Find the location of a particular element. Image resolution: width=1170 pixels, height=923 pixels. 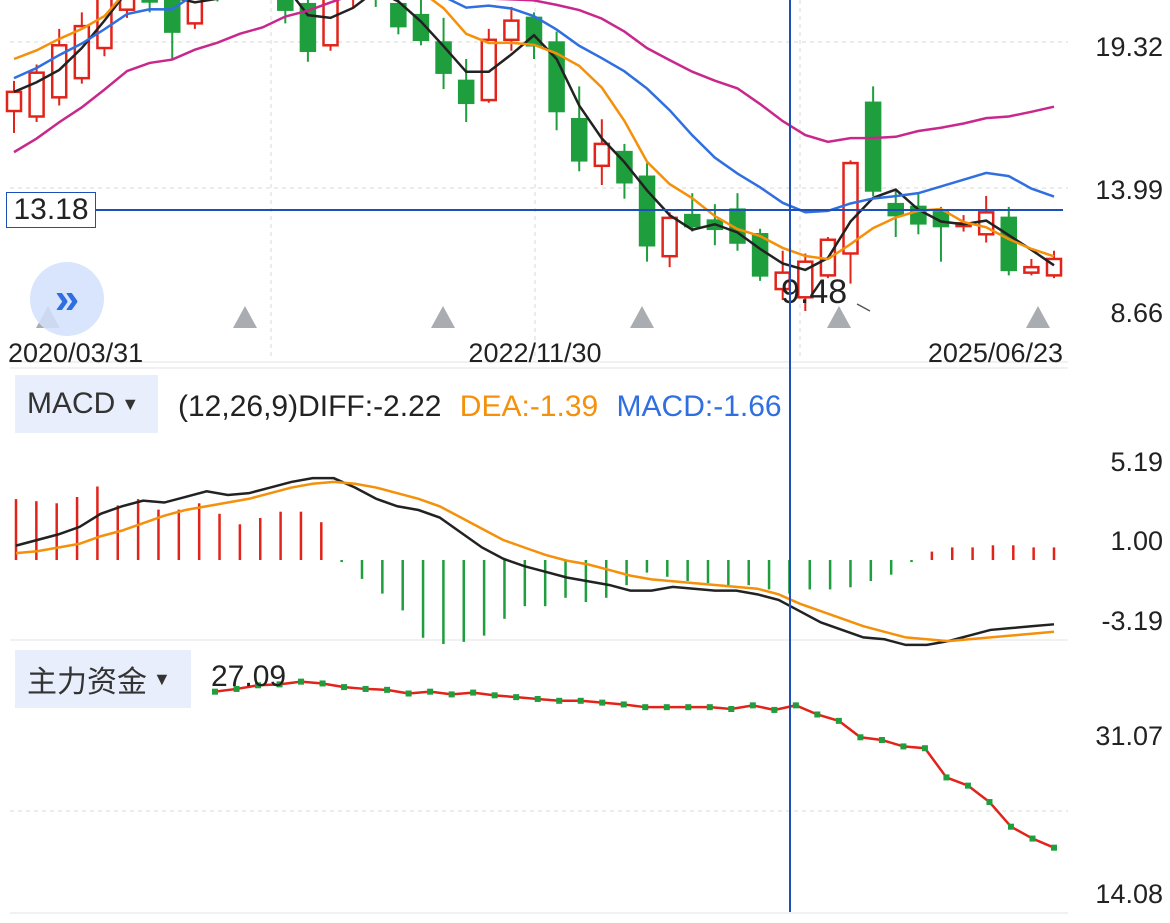

price-tick-label: 19.32 is located at coordinates (1129, 47).